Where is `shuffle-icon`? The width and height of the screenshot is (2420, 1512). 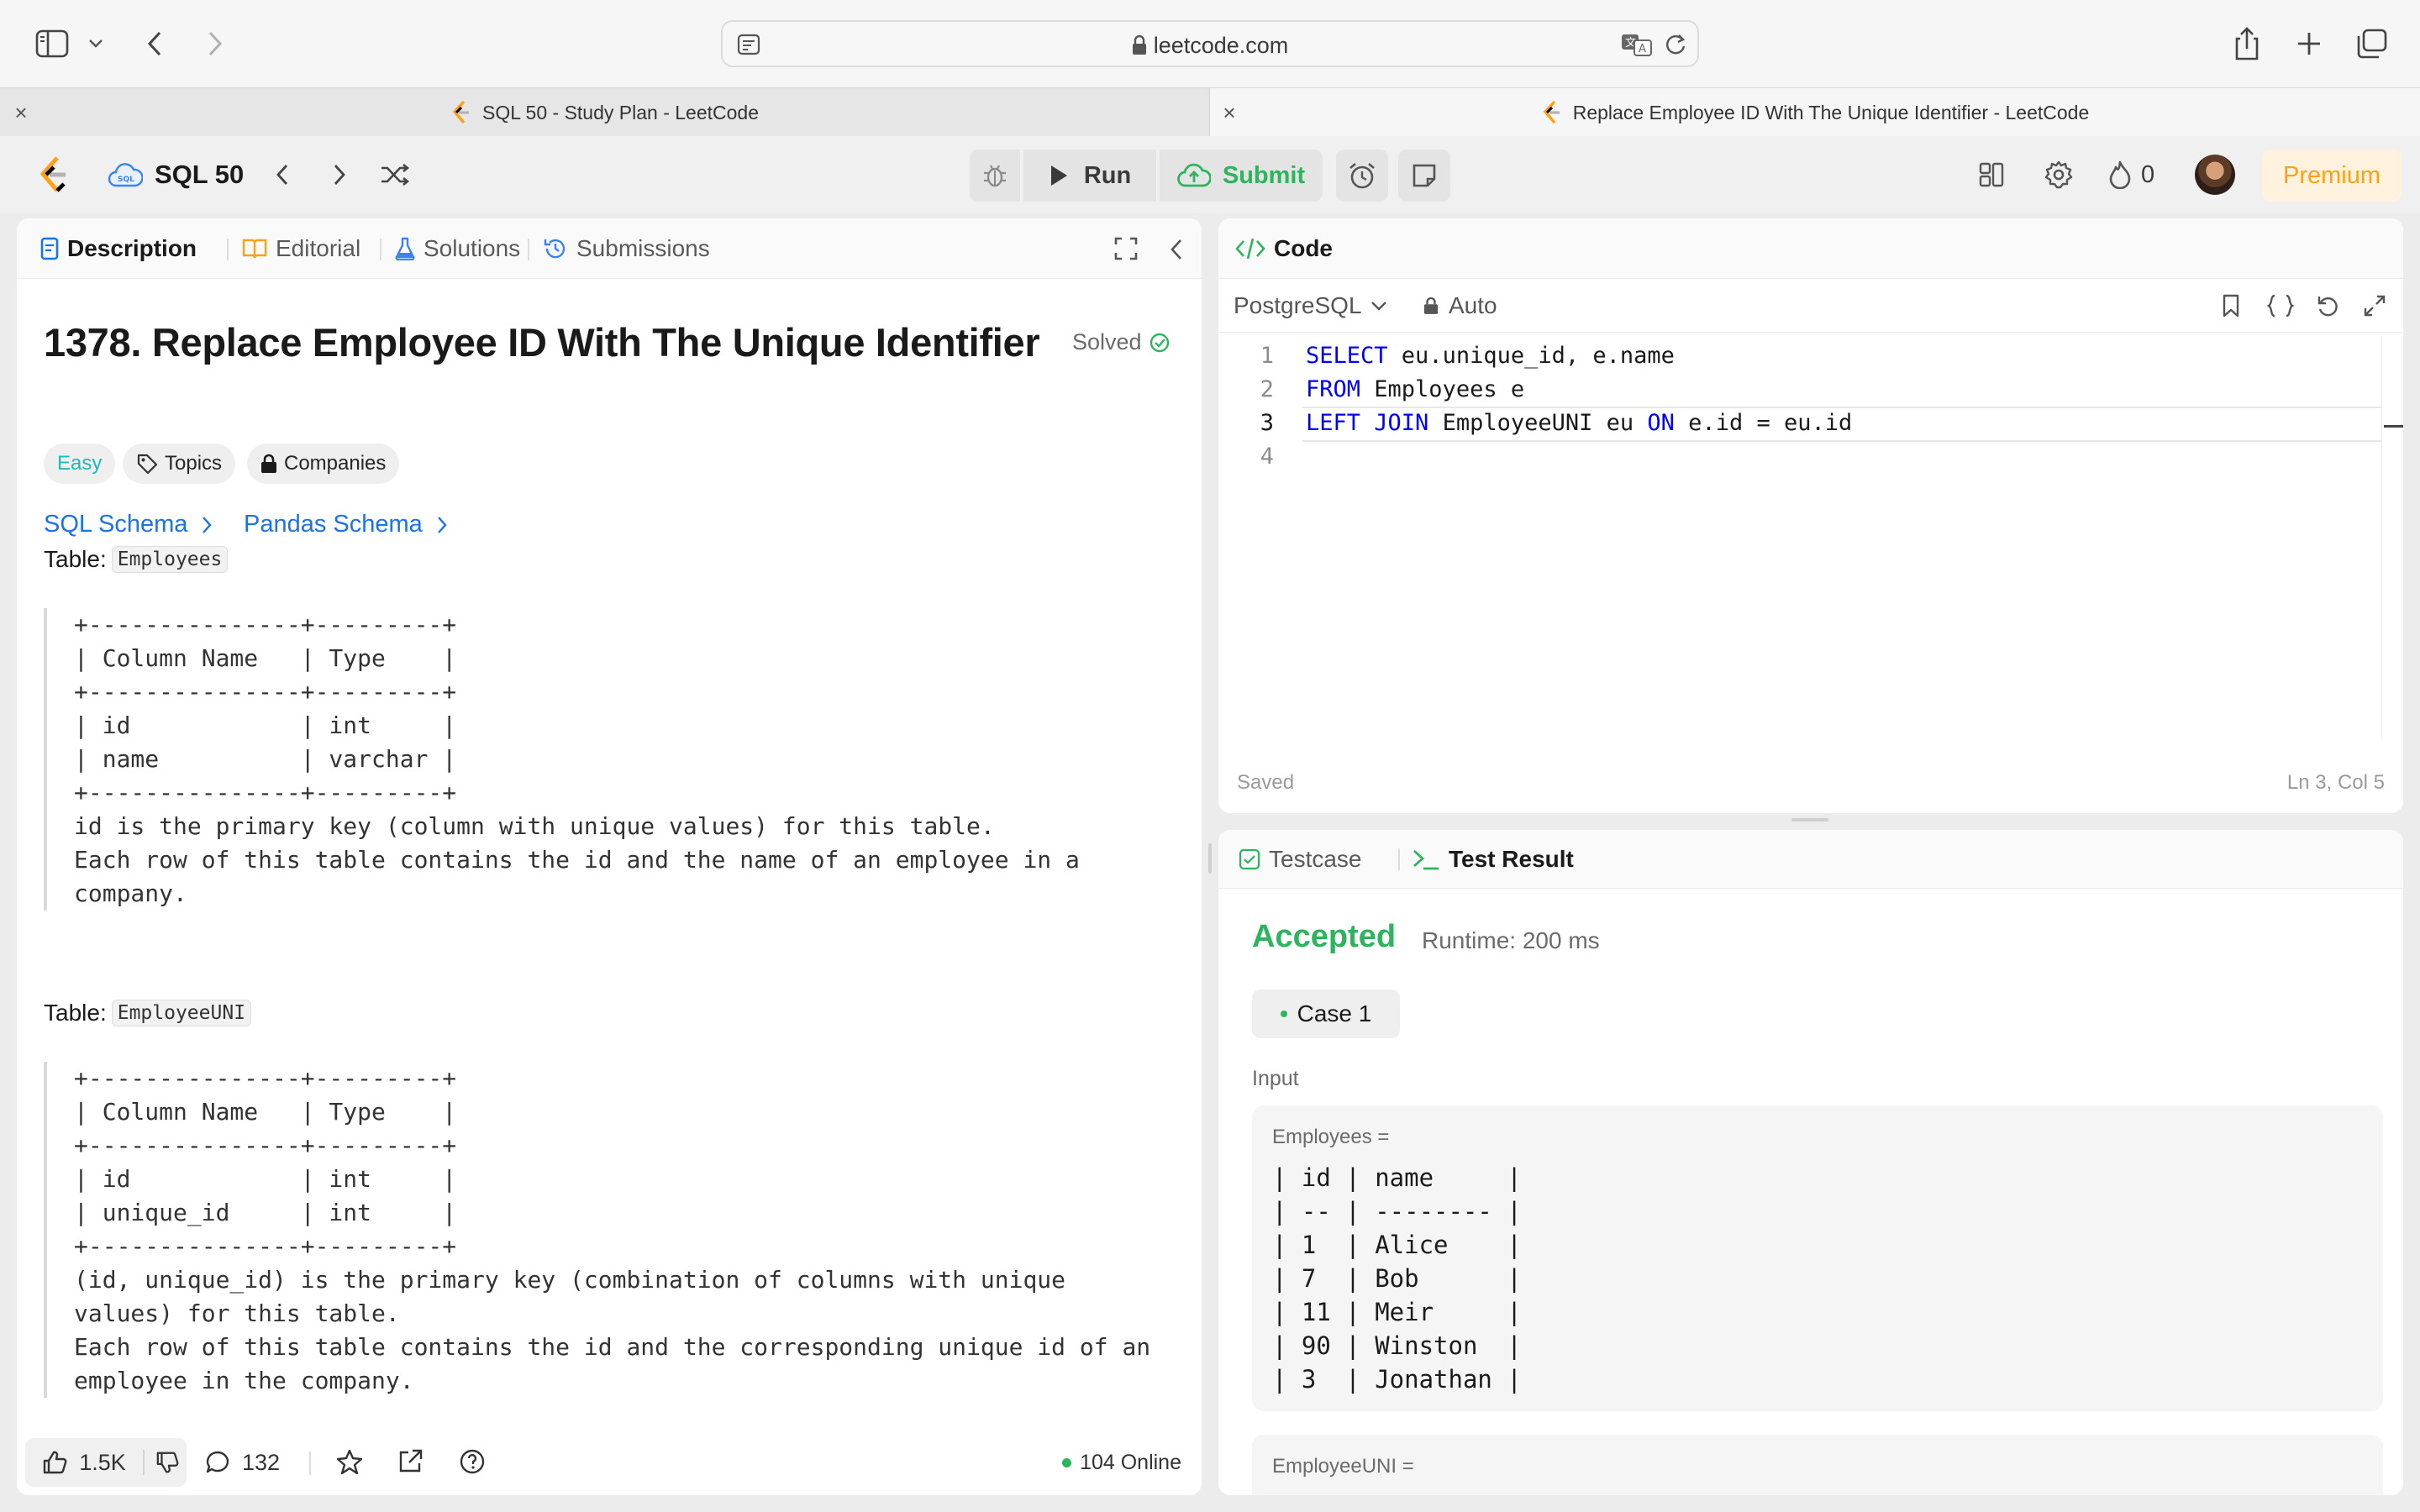 shuffle-icon is located at coordinates (395, 175).